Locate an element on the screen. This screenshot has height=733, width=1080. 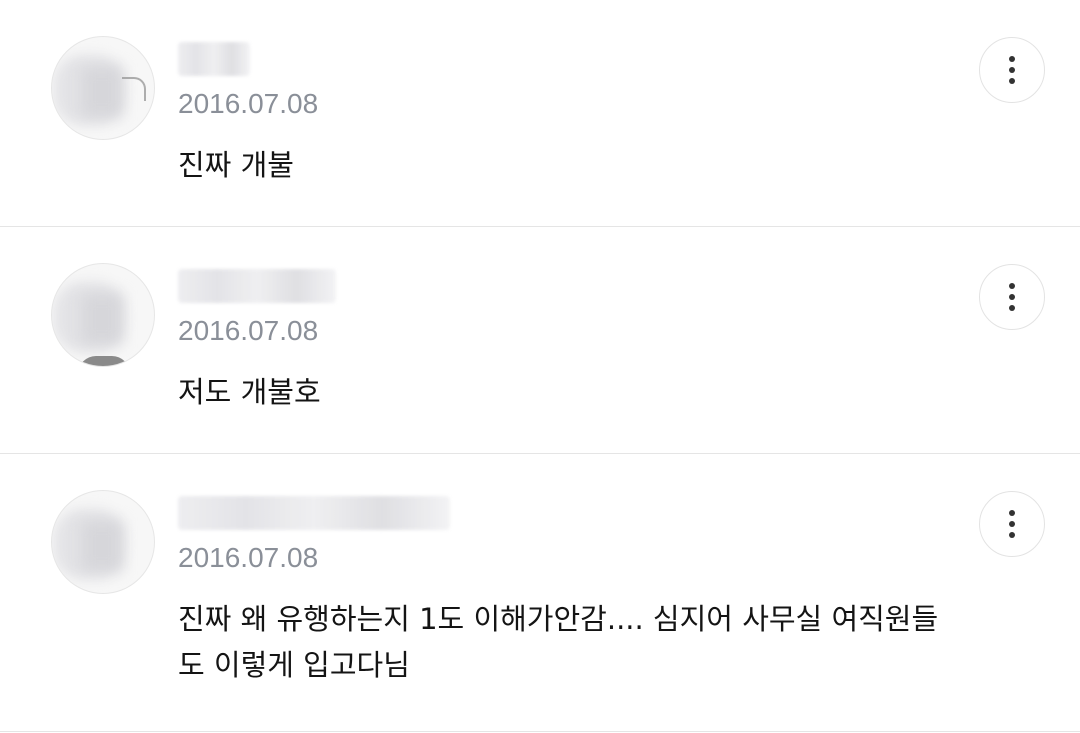
avatar-sketch is located at coordinates (134, 89).